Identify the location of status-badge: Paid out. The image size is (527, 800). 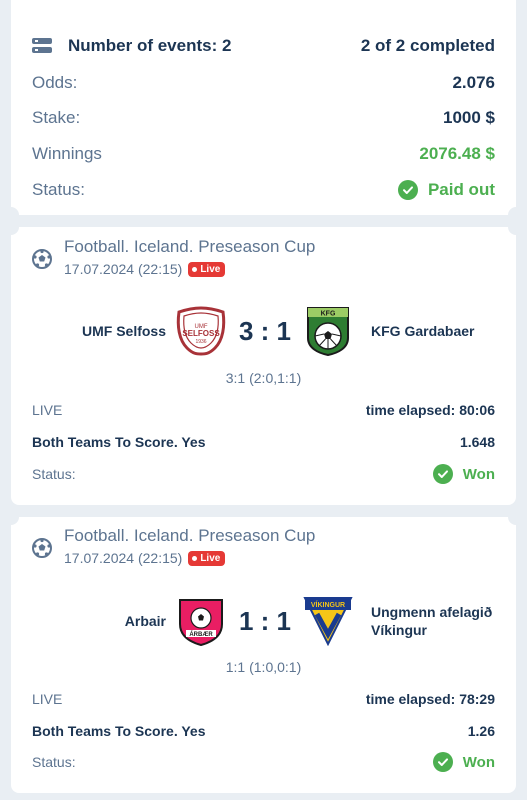
(446, 190).